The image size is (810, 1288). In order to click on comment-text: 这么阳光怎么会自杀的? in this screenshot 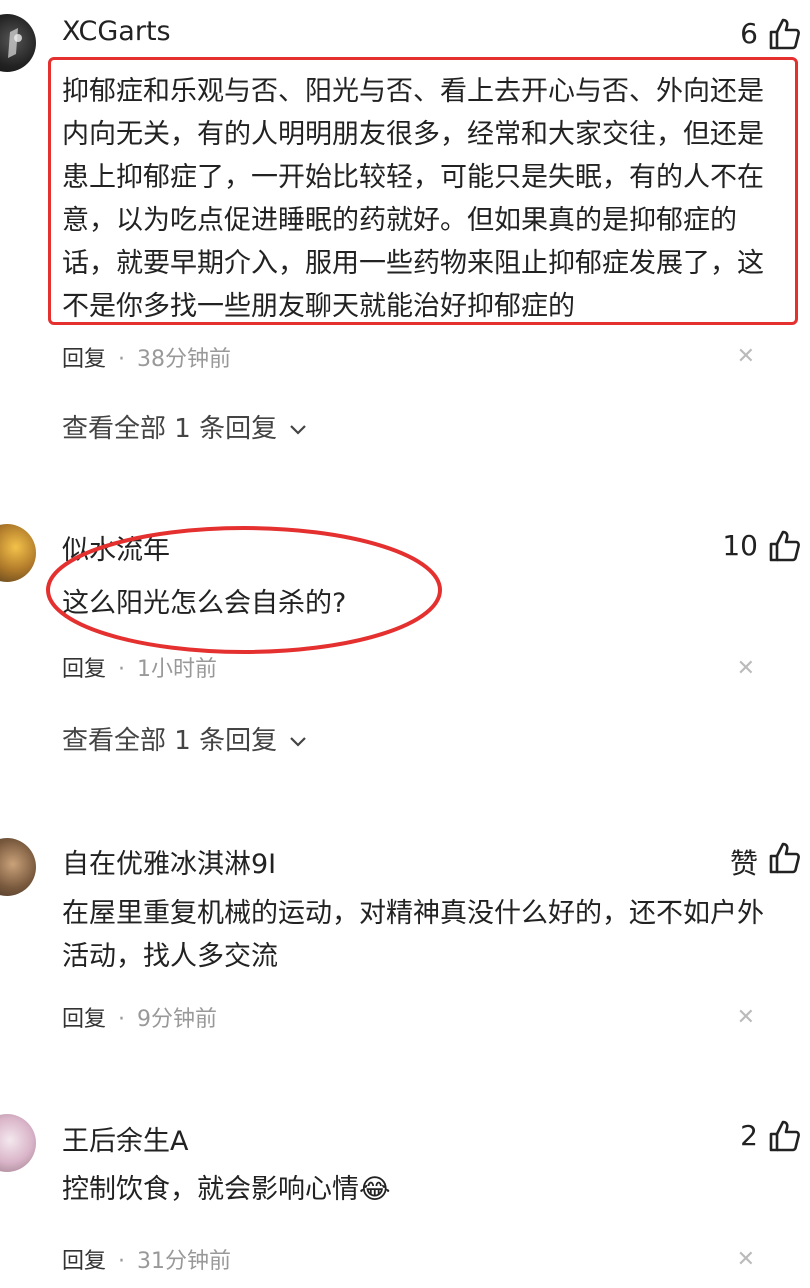, I will do `click(204, 603)`.